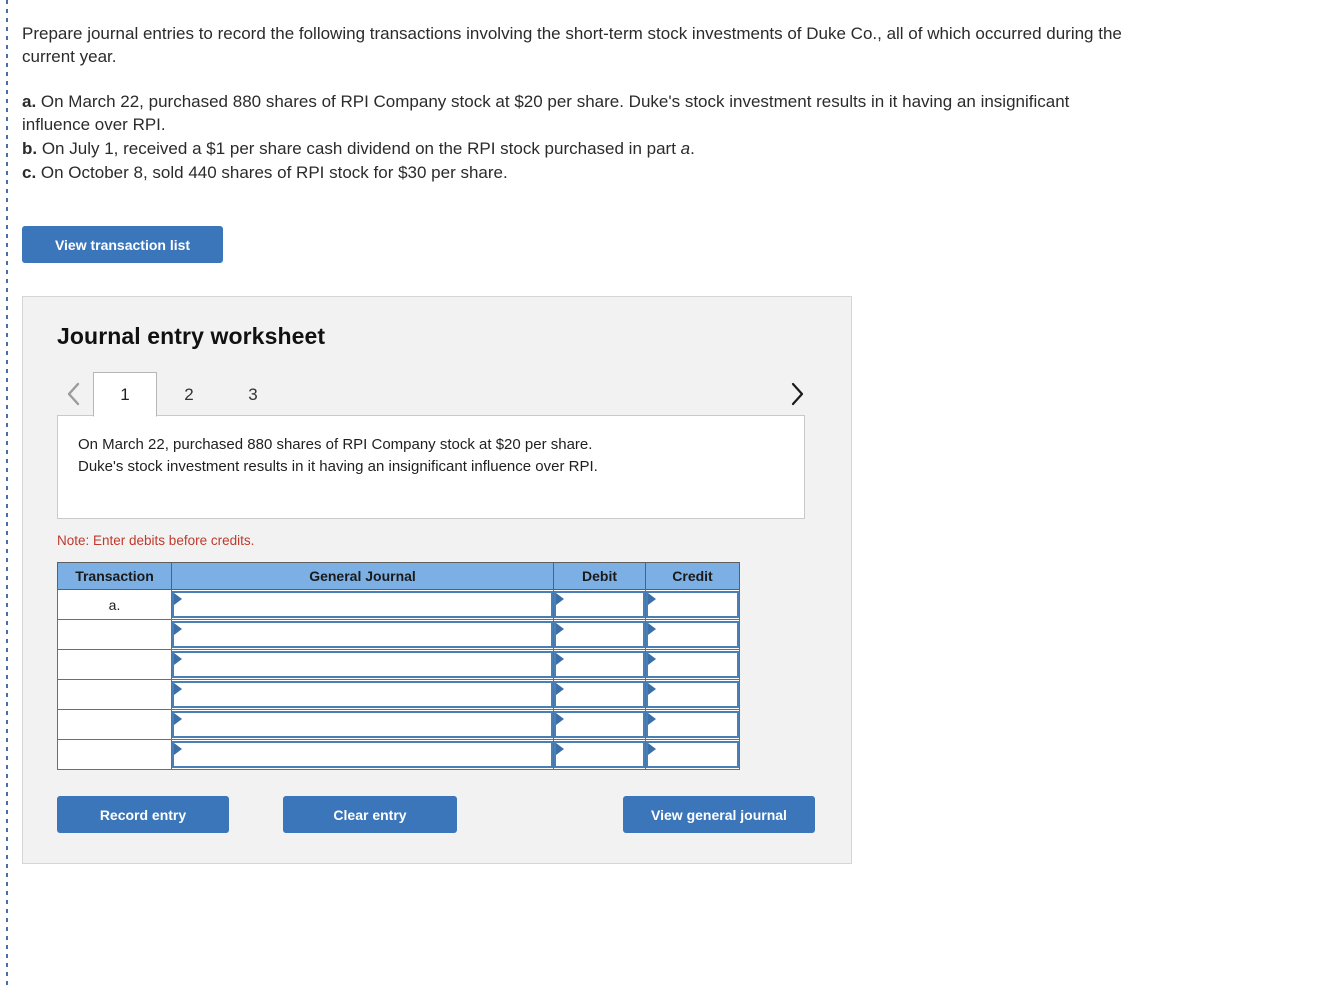  I want to click on row-2-general-journal-select, so click(362, 664).